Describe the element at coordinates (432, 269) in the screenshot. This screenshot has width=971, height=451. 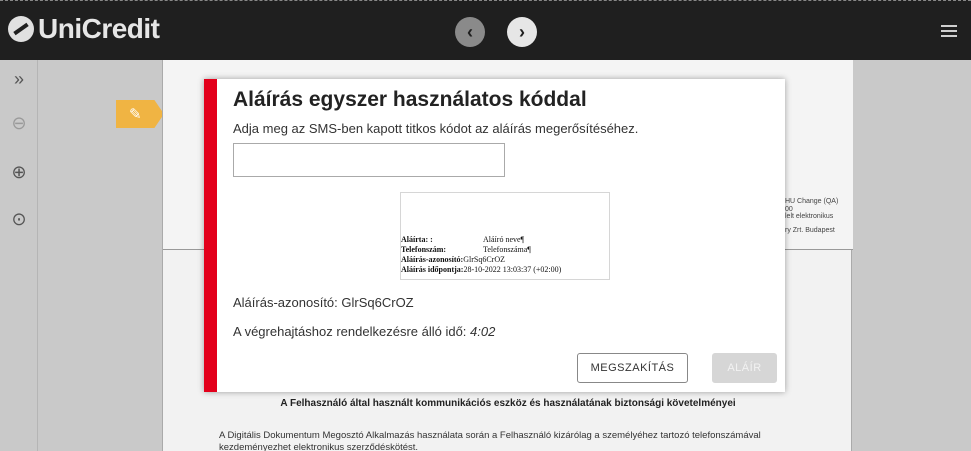
I see `signature-row-key: Aláírás időpontja:` at that location.